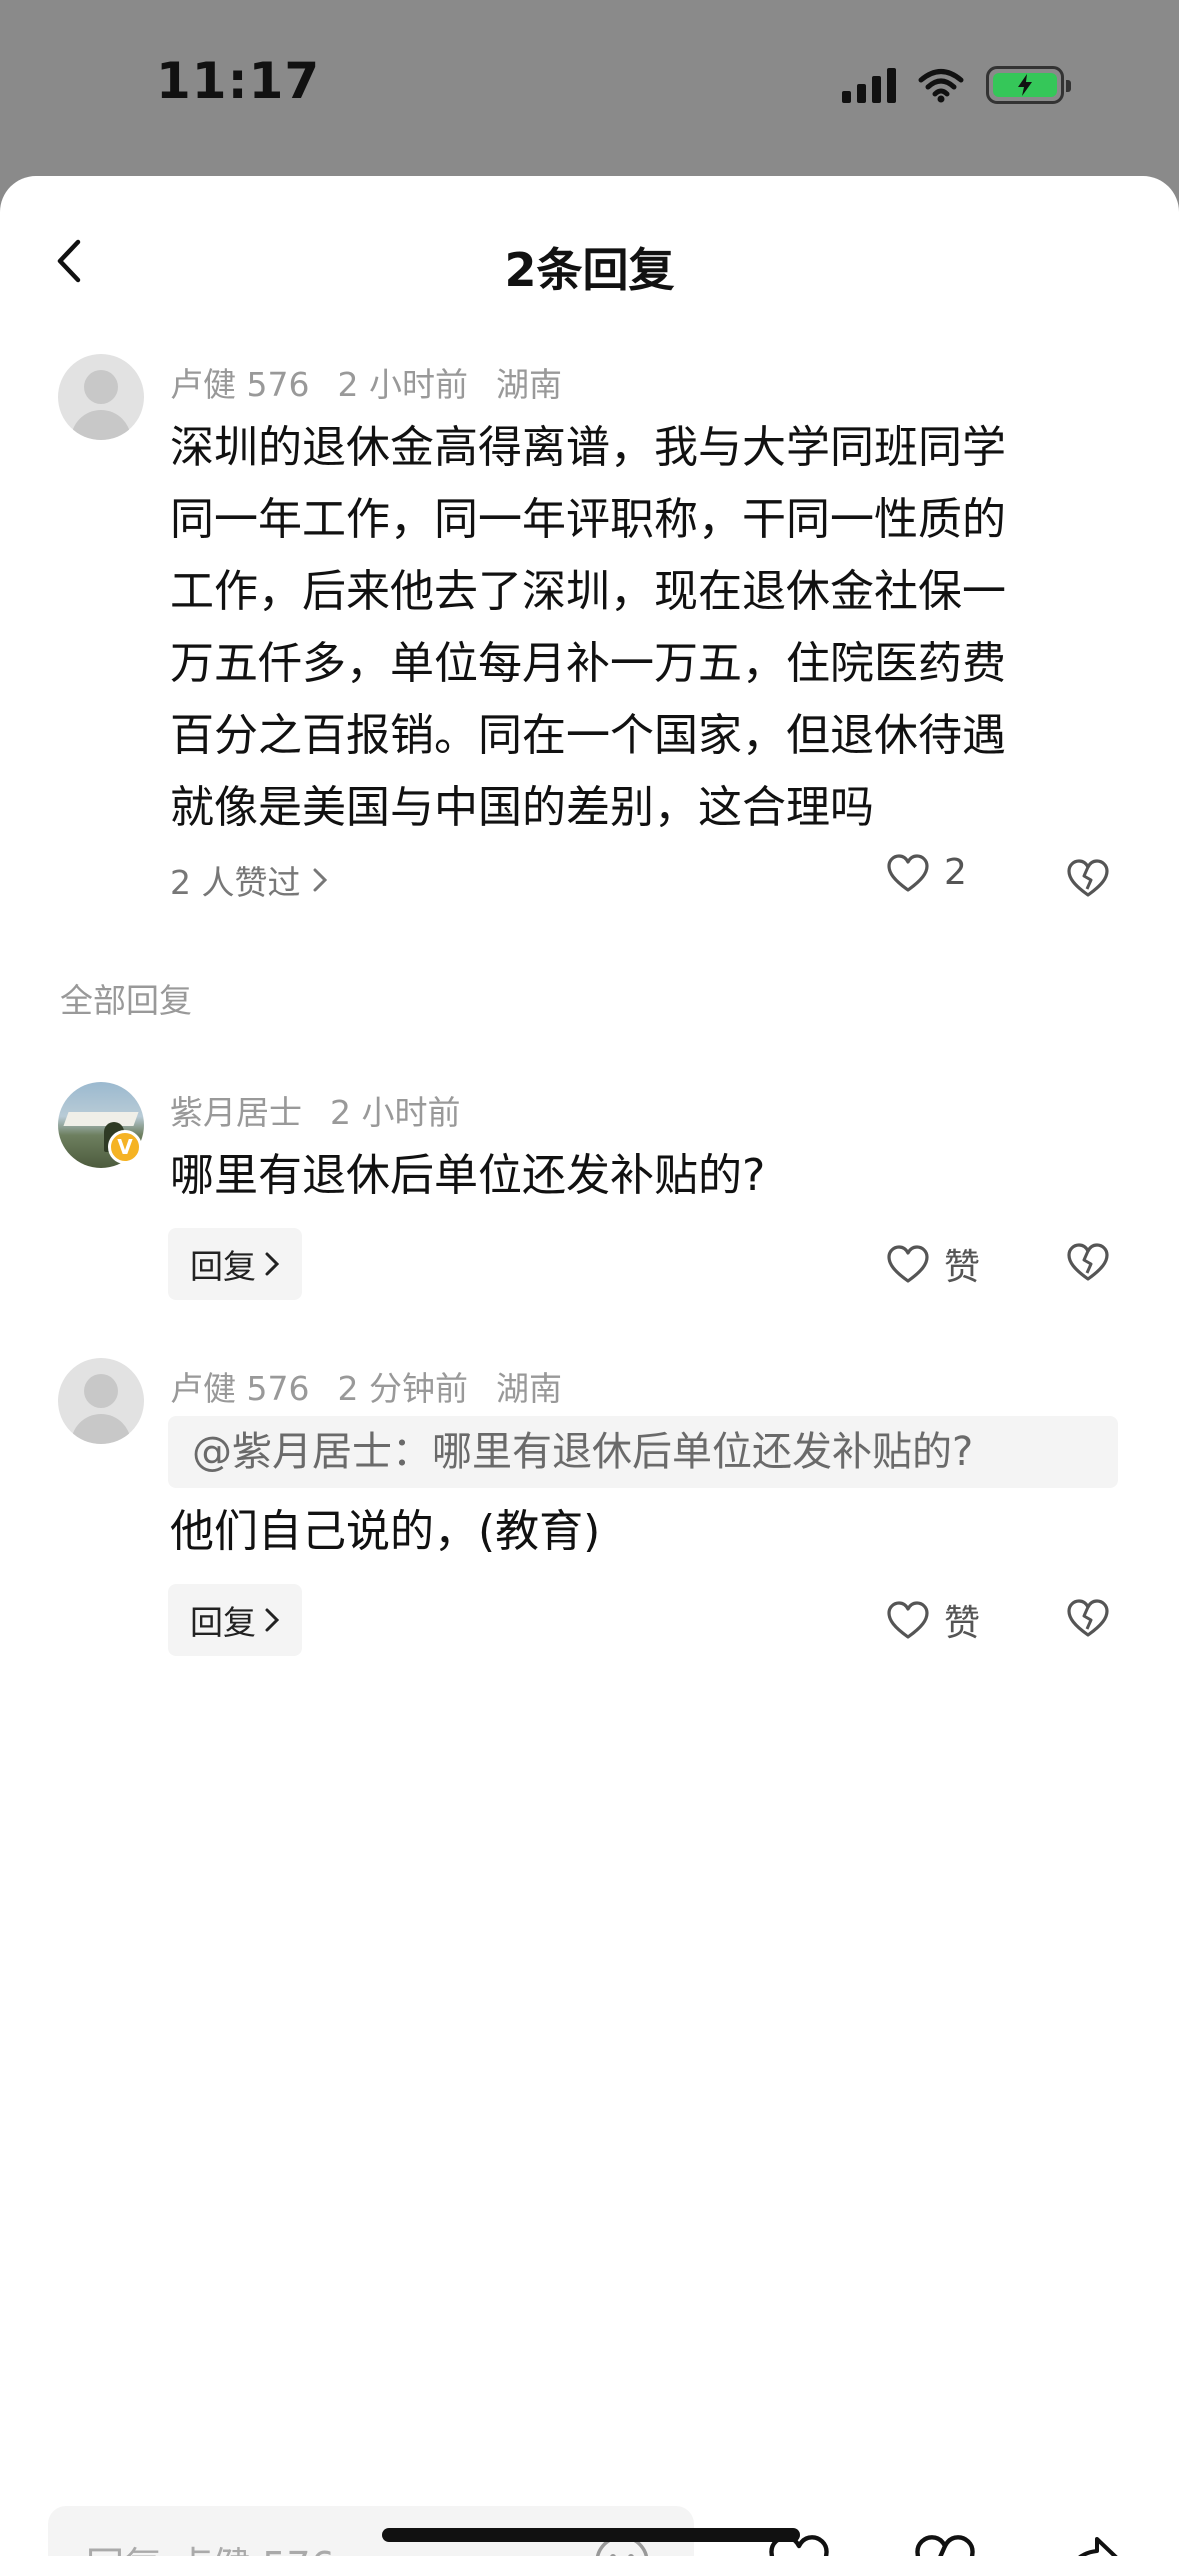 This screenshot has width=1179, height=2556. I want to click on status-time: 11:17, so click(238, 81).